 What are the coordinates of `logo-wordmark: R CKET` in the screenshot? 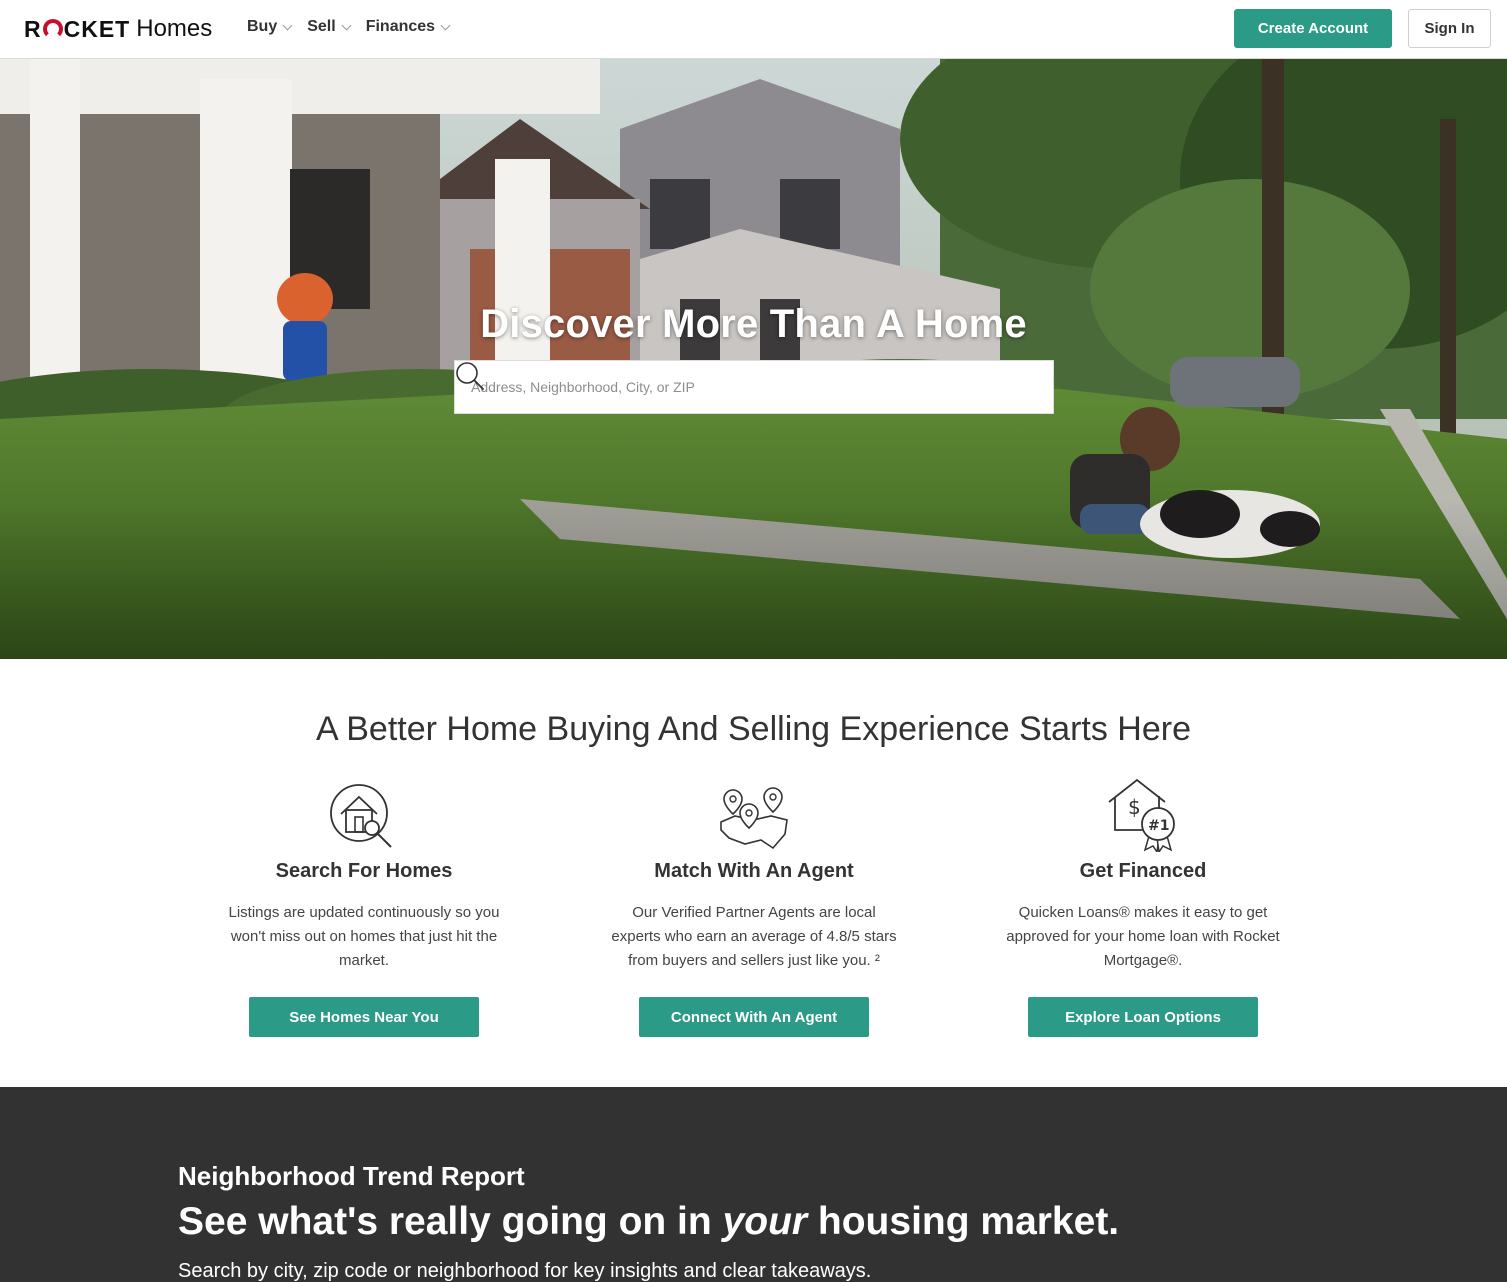 It's located at (77, 28).